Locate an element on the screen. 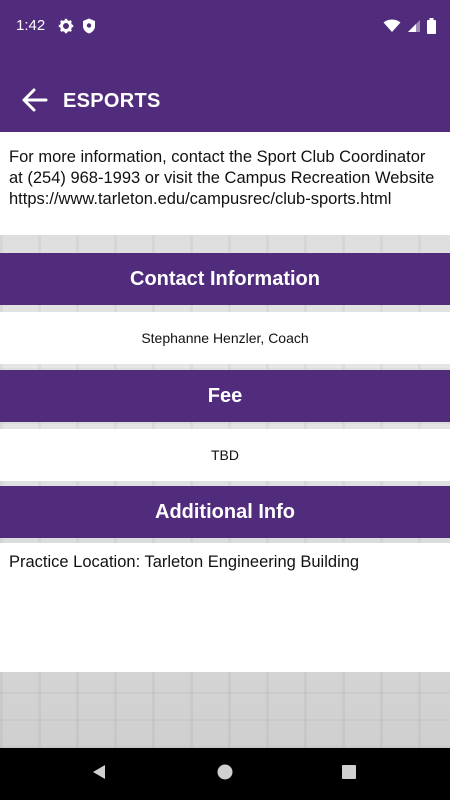  home-circle-icon is located at coordinates (225, 774).